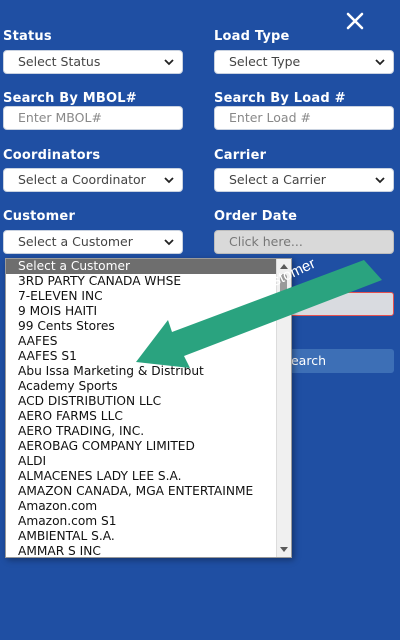  What do you see at coordinates (147, 326) in the screenshot?
I see `dropdown-option: 99 Cents Stores` at bounding box center [147, 326].